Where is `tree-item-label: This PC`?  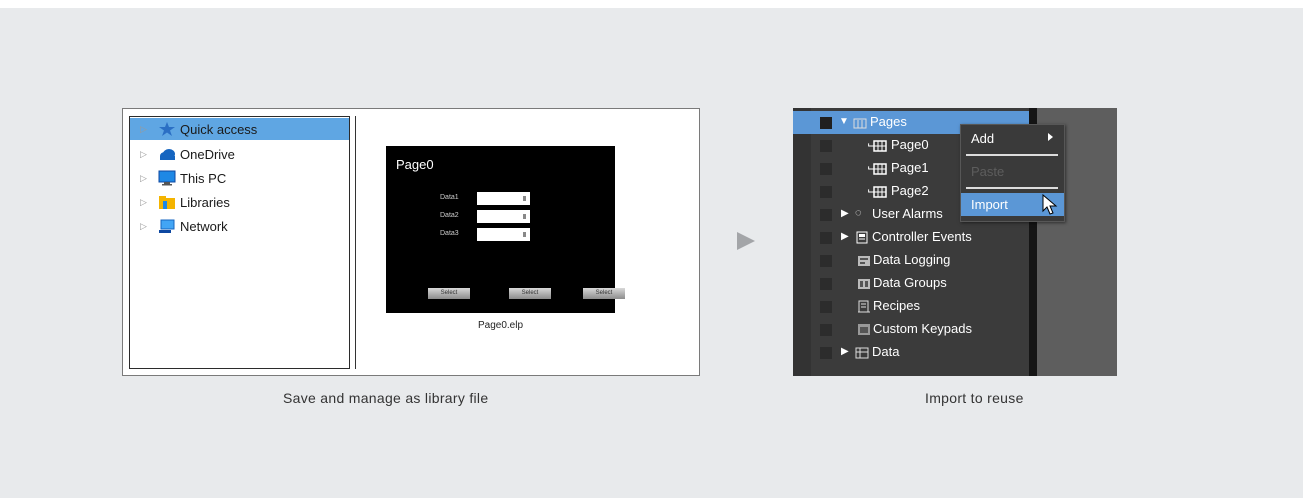
tree-item-label: This PC is located at coordinates (203, 178).